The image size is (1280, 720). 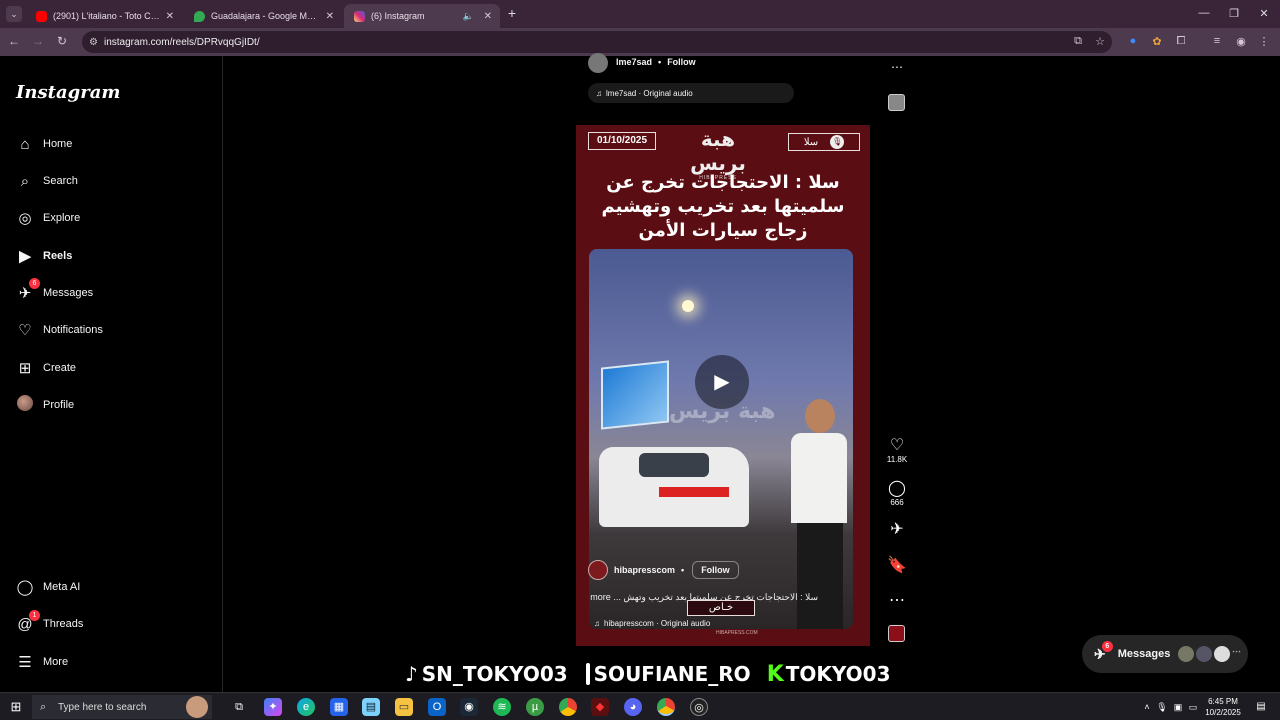 I want to click on discord-icon: ◕, so click(x=633, y=707).